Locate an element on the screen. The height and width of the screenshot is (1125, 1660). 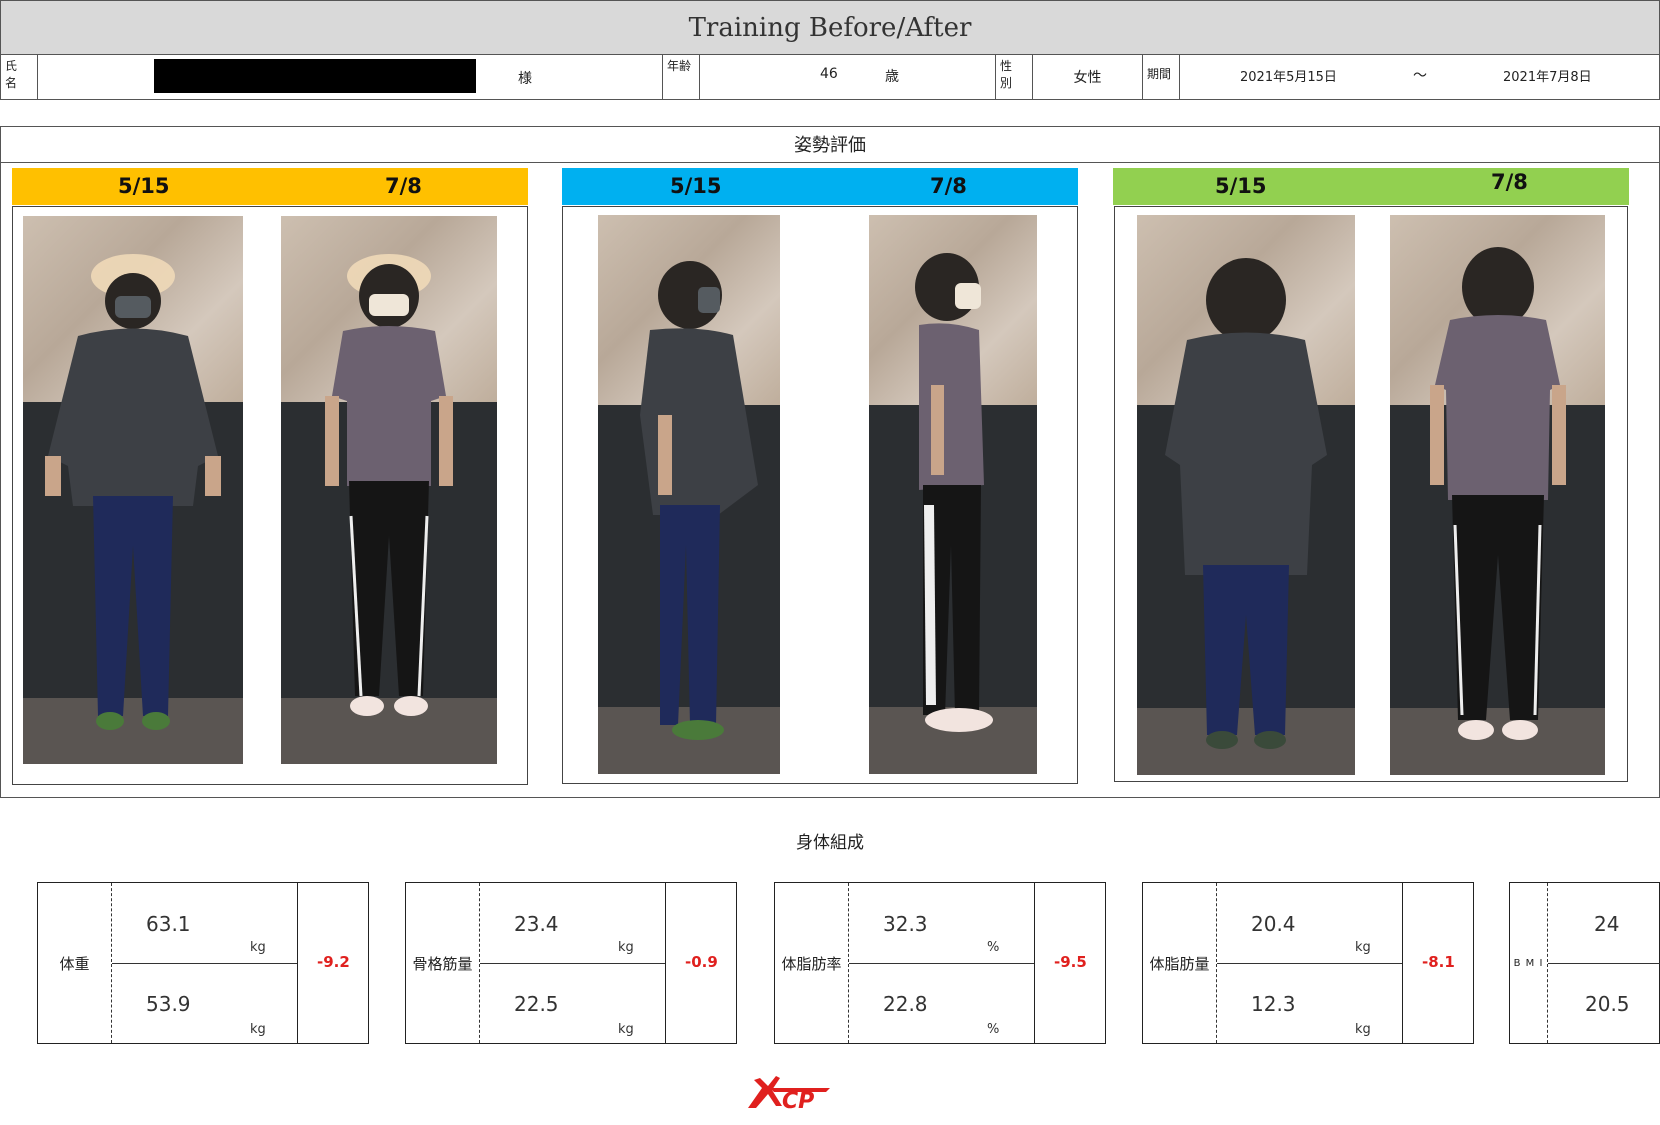
metric-before: 20.4 is located at coordinates (1273, 924).